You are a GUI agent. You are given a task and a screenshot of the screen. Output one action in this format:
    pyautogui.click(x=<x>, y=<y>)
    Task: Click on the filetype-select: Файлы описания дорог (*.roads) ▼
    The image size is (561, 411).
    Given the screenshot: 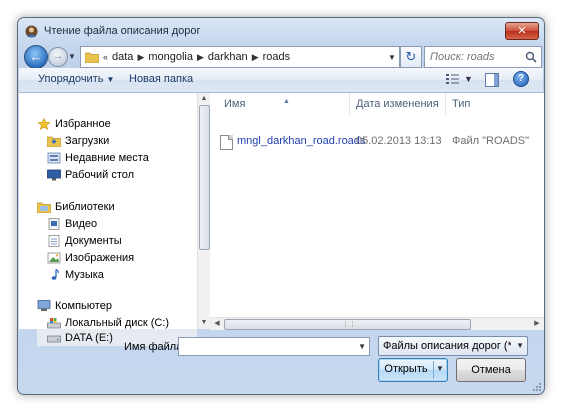 What is the action you would take?
    pyautogui.click(x=453, y=346)
    